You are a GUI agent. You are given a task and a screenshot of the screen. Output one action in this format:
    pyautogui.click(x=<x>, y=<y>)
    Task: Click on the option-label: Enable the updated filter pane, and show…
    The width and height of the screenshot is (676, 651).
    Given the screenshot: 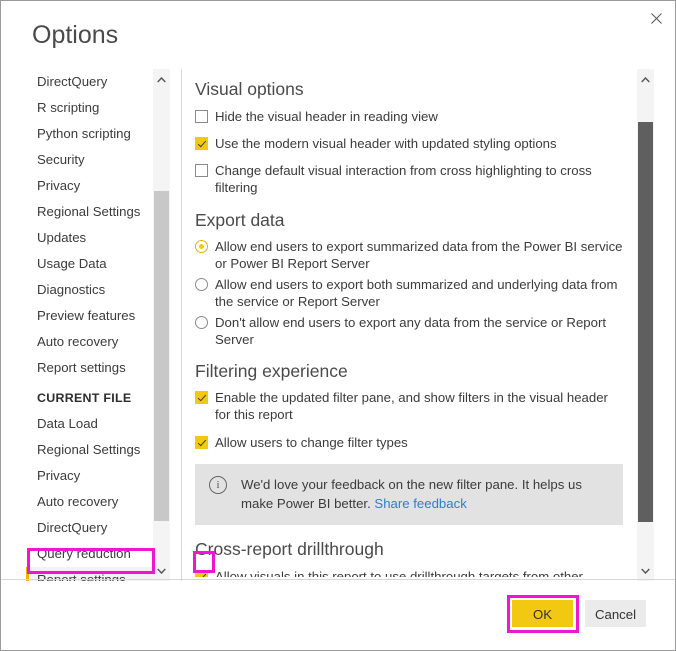 What is the action you would take?
    pyautogui.click(x=411, y=406)
    